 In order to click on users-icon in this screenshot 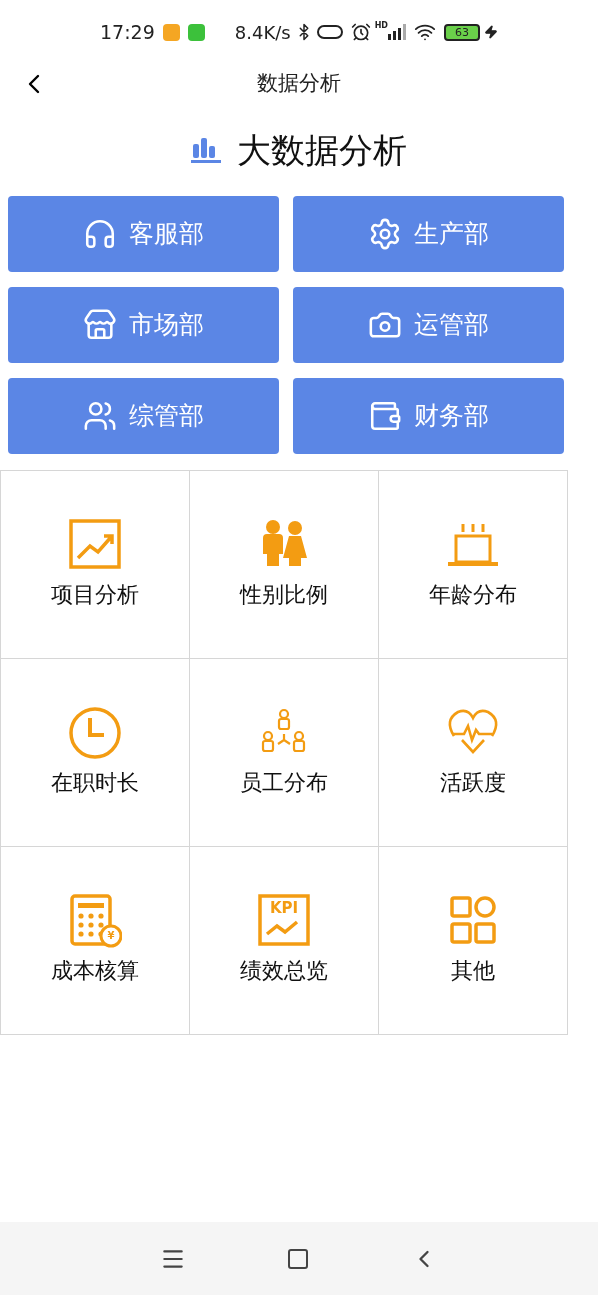, I will do `click(100, 416)`.